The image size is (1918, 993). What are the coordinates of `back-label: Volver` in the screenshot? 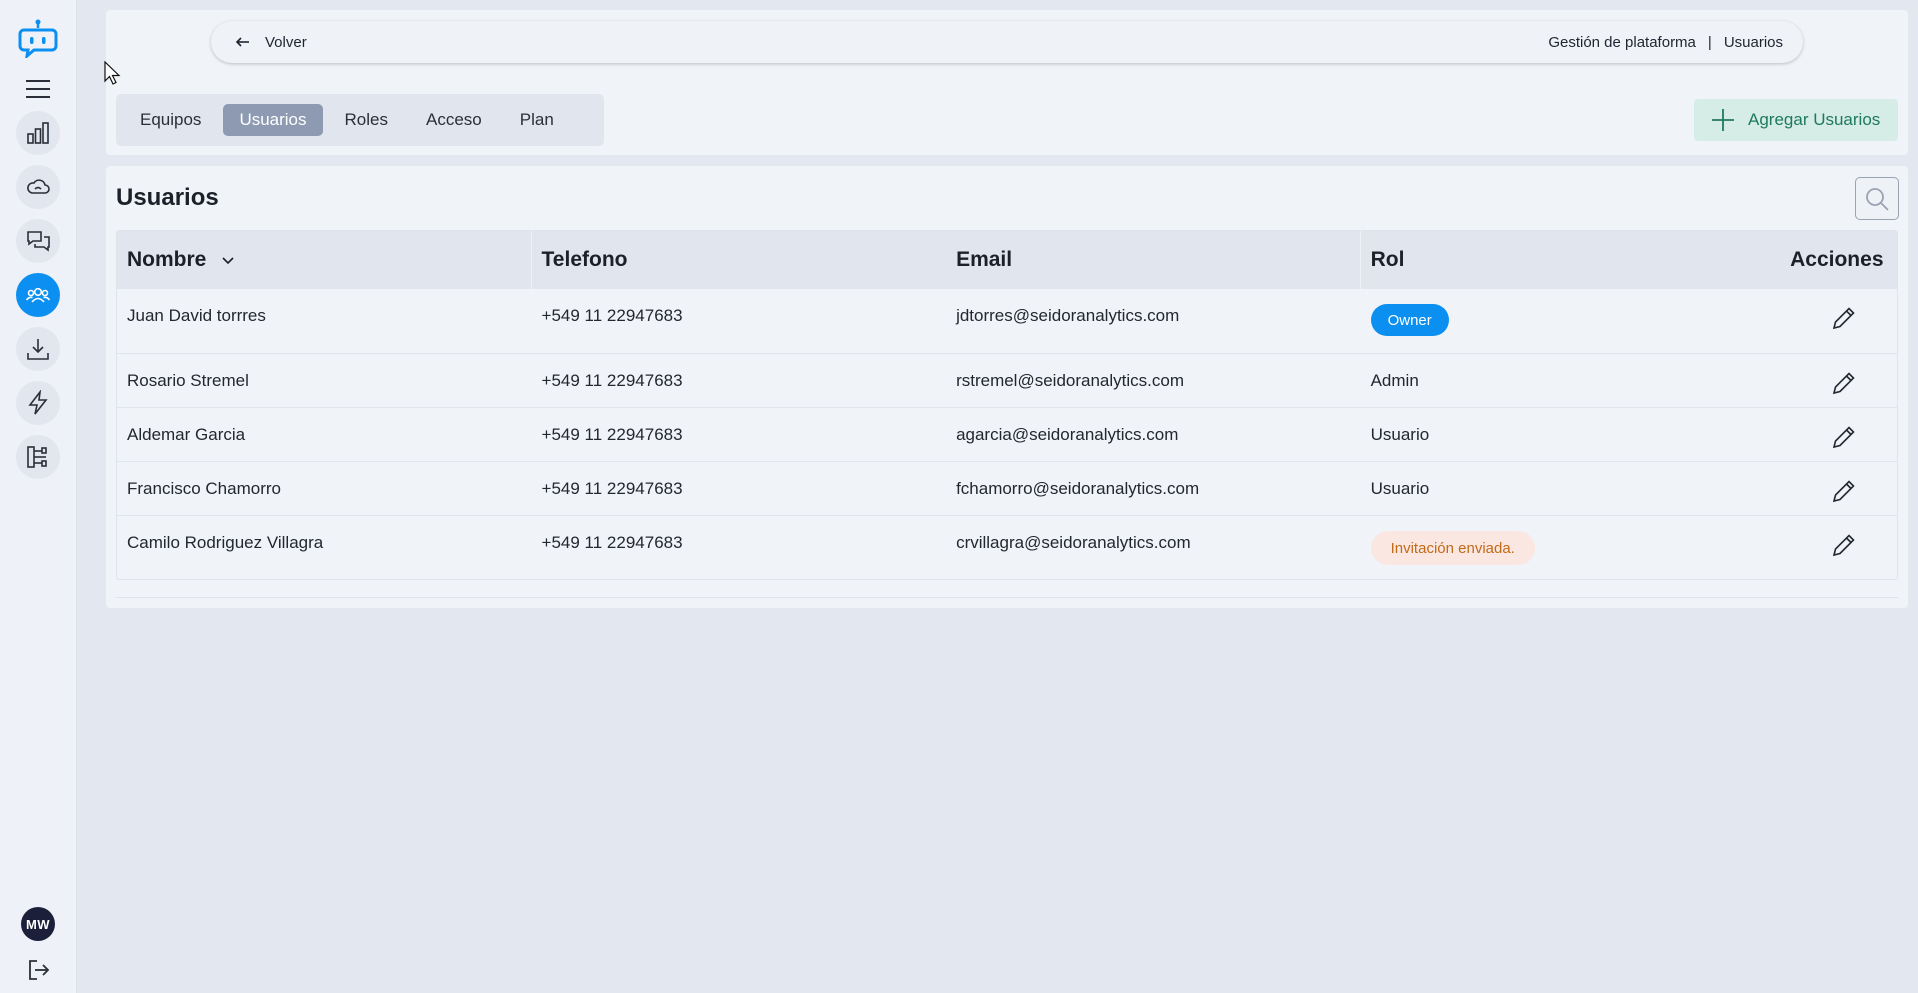 It's located at (286, 42).